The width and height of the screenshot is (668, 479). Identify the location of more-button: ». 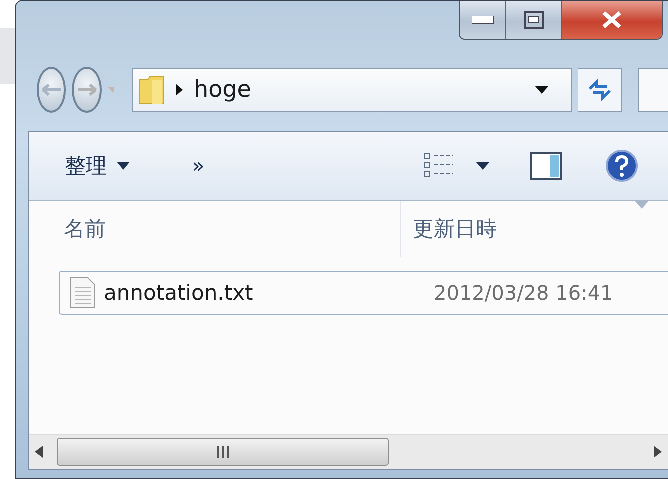
(198, 166).